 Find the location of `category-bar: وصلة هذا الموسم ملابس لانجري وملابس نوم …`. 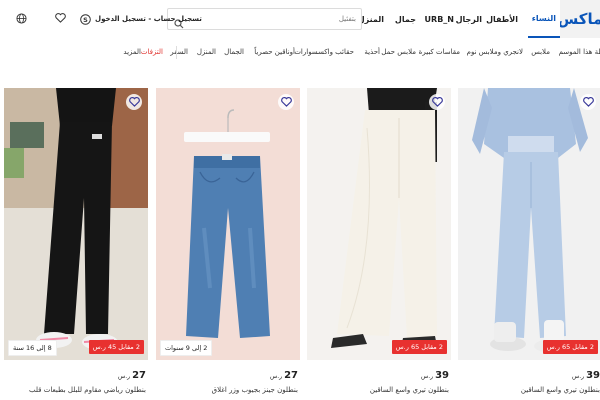

category-bar: وصلة هذا الموسم ملابس لانجري وملابس نوم … is located at coordinates (300, 53).